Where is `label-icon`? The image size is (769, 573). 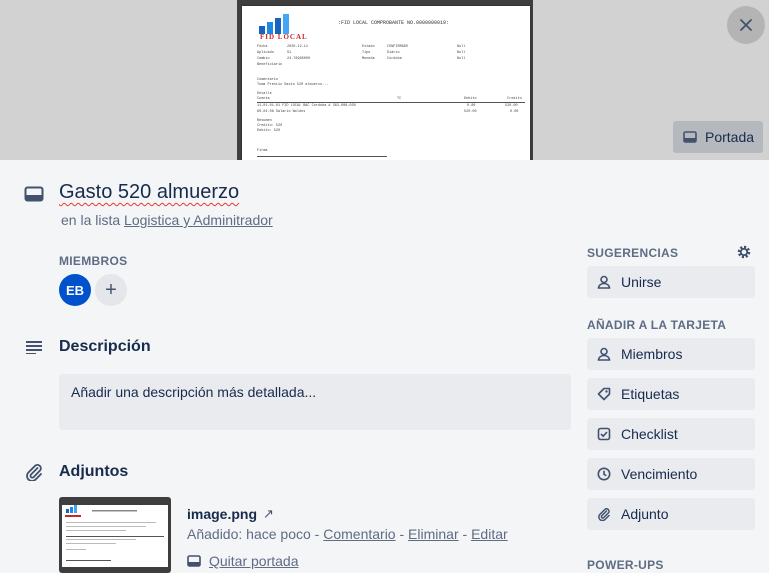 label-icon is located at coordinates (604, 394).